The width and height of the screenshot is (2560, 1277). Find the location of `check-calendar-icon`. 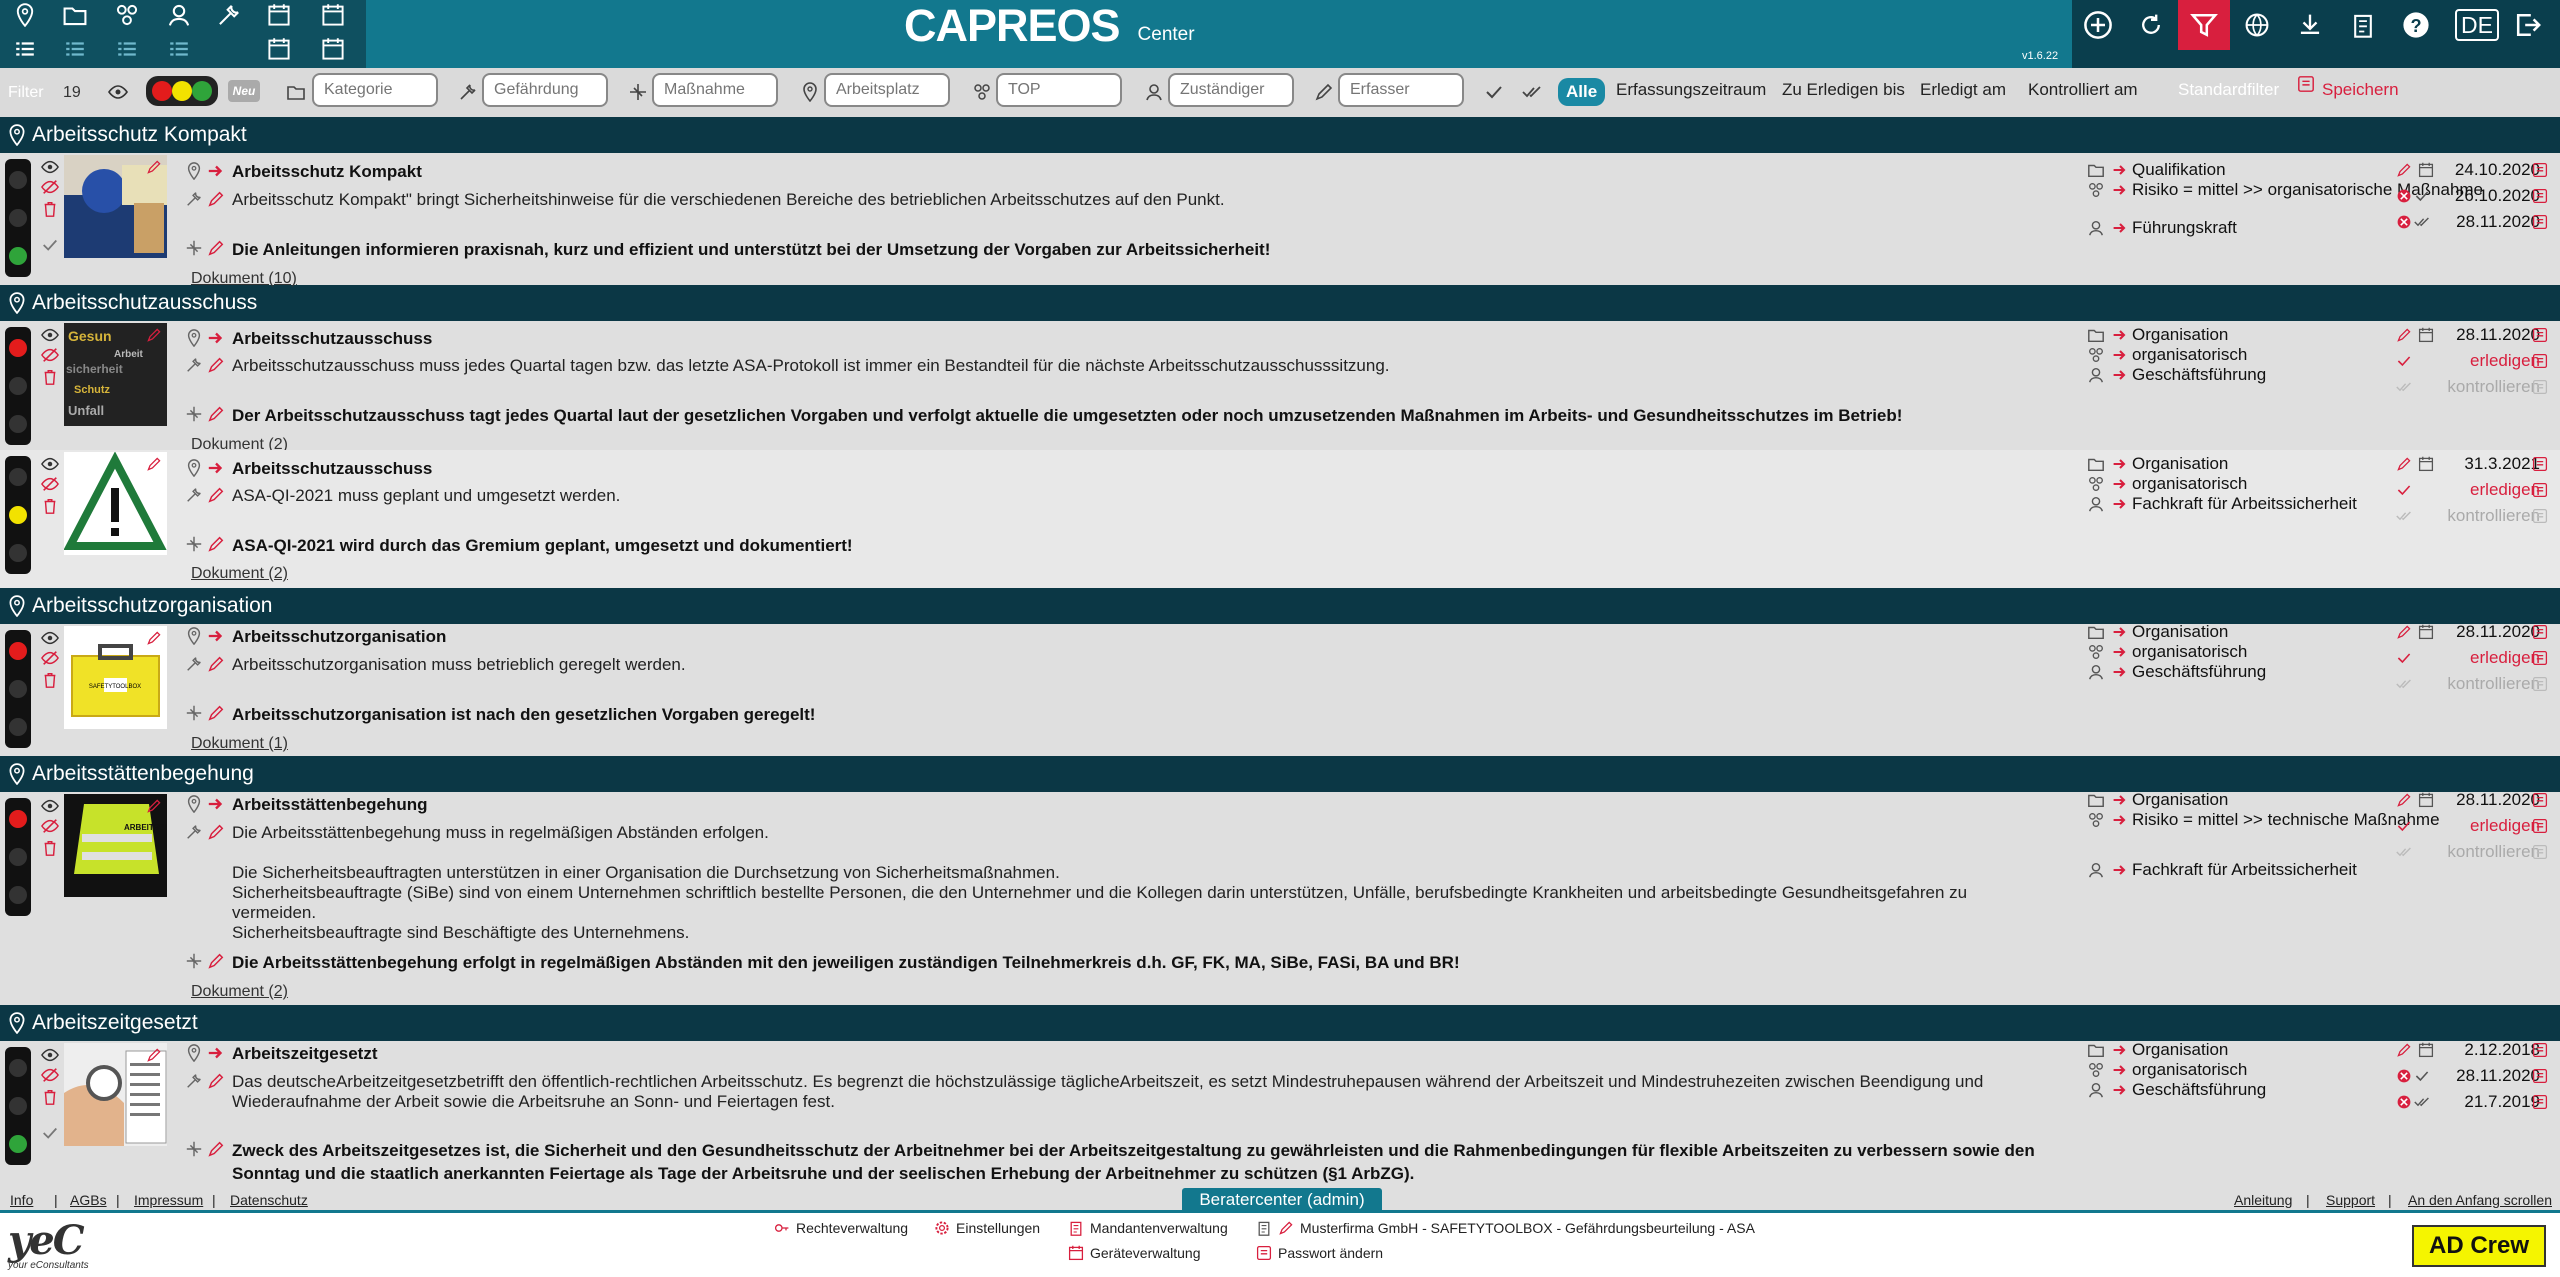

check-calendar-icon is located at coordinates (333, 49).